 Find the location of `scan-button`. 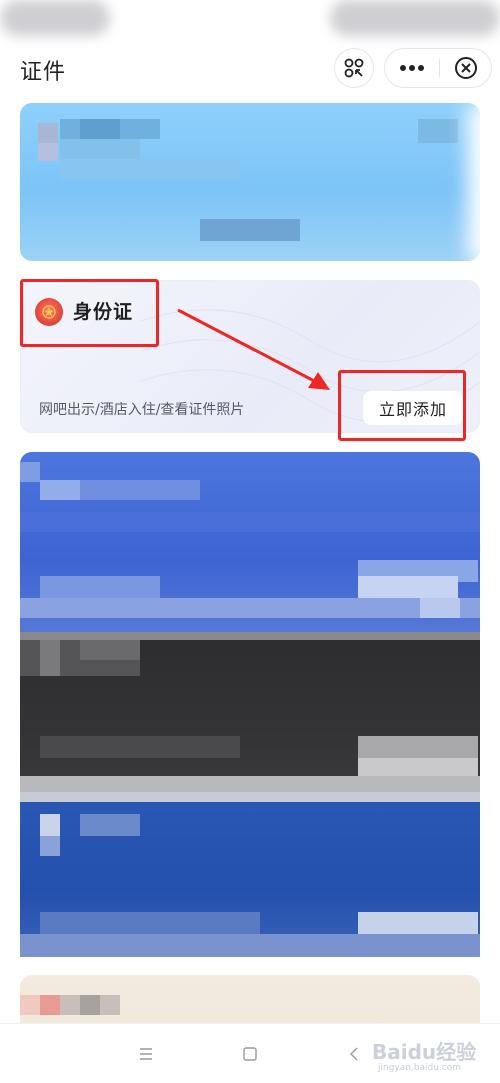

scan-button is located at coordinates (354, 68).